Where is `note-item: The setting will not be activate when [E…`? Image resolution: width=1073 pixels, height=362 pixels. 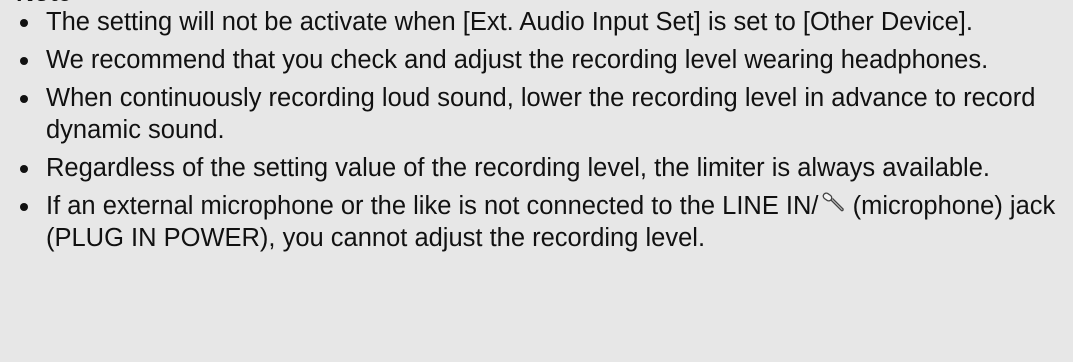
note-item: The setting will not be activate when [E… is located at coordinates (536, 19).